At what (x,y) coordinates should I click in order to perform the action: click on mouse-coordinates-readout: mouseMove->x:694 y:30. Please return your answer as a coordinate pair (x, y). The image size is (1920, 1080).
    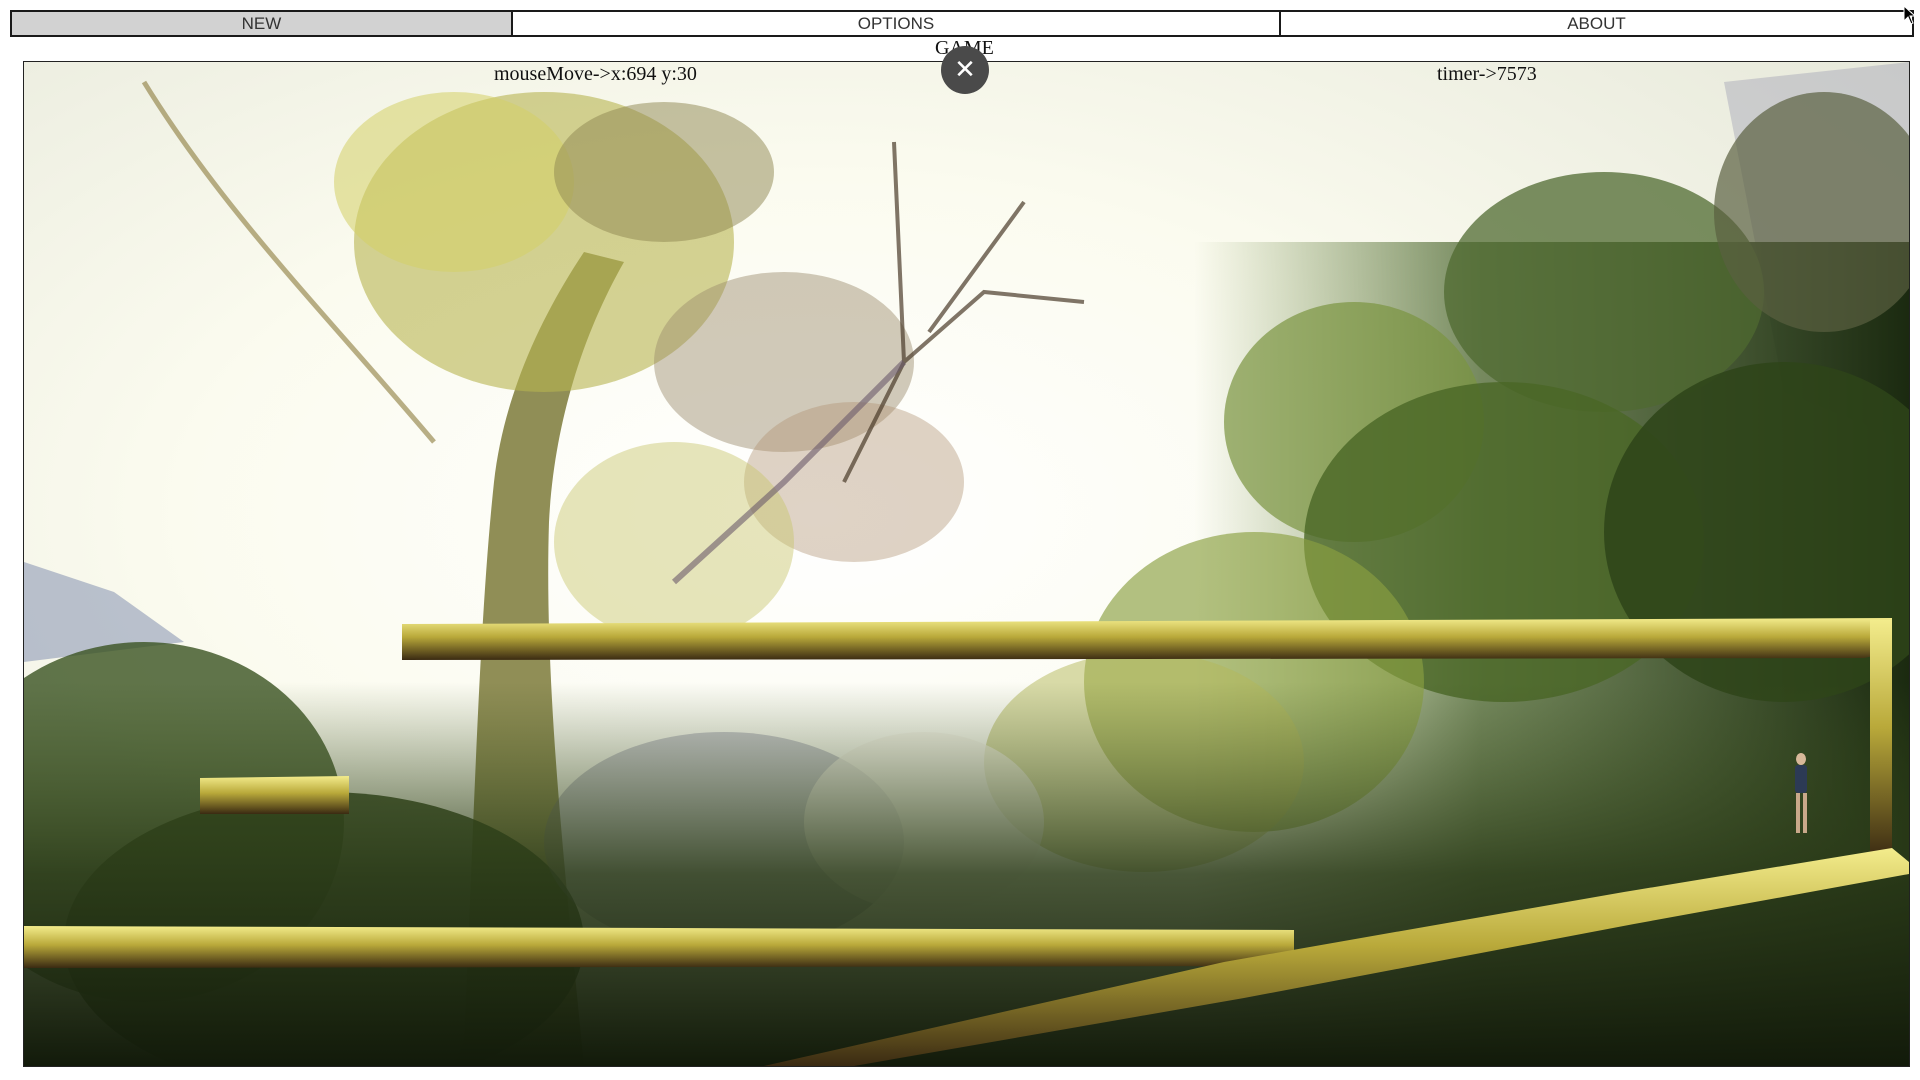
    Looking at the image, I should click on (595, 74).